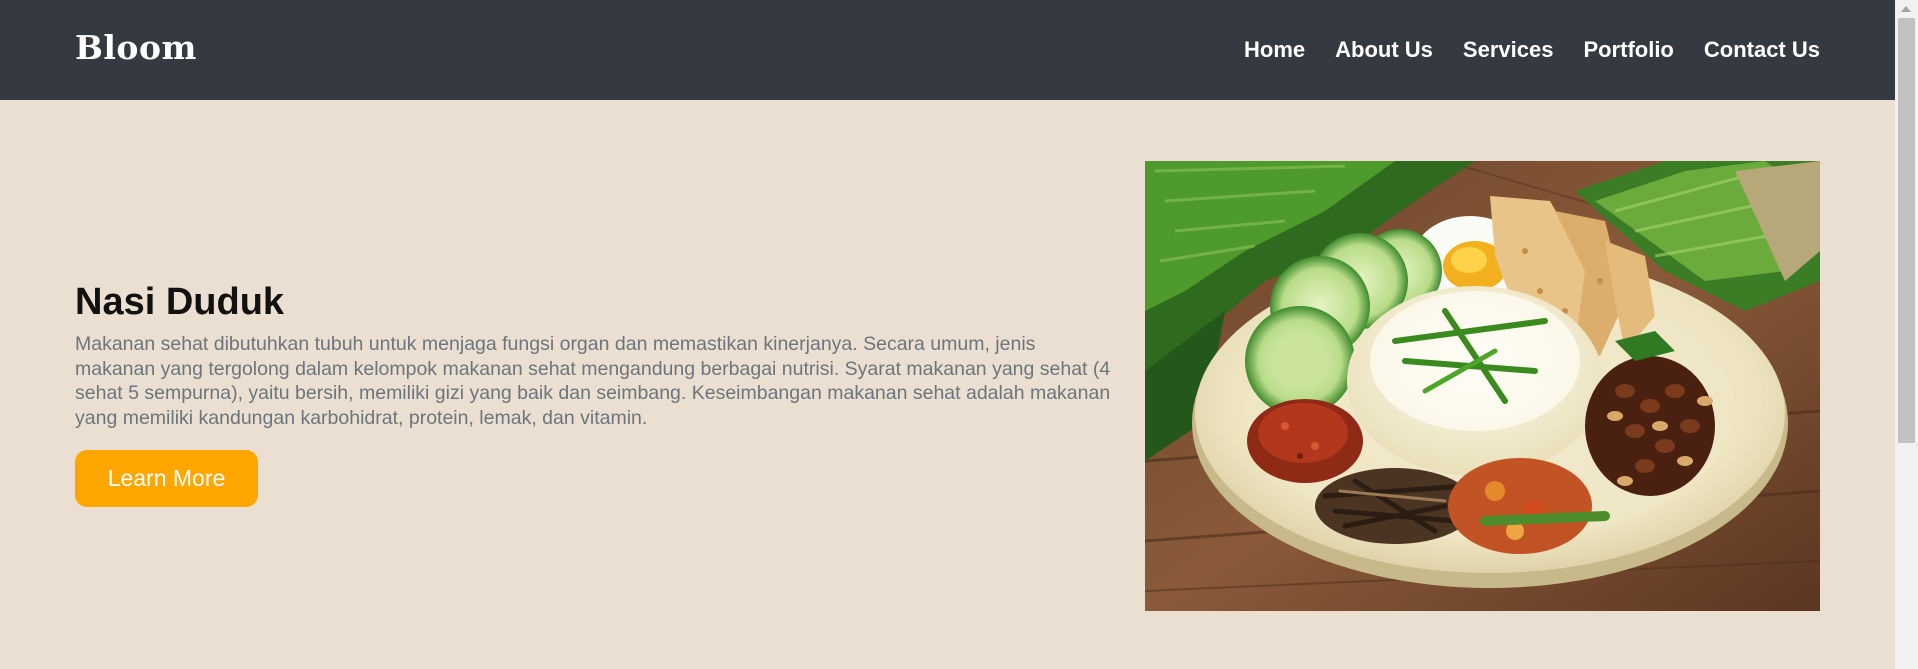 Image resolution: width=1918 pixels, height=669 pixels. I want to click on nav-link-contact-us: Contact Us, so click(1762, 50).